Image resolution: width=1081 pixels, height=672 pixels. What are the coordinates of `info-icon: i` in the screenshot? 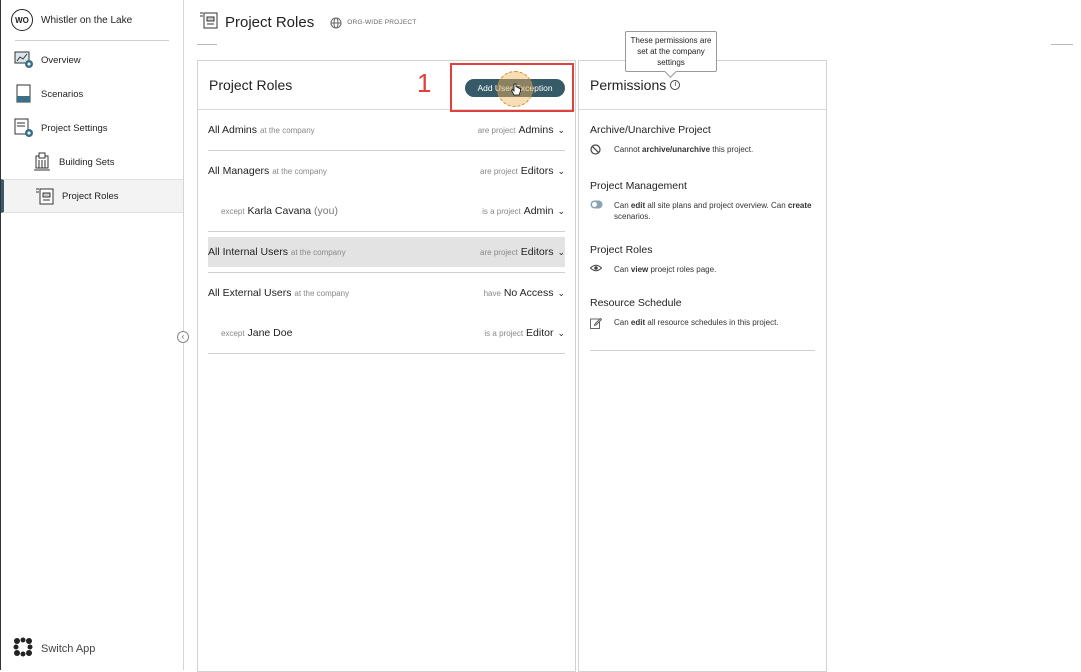 It's located at (675, 85).